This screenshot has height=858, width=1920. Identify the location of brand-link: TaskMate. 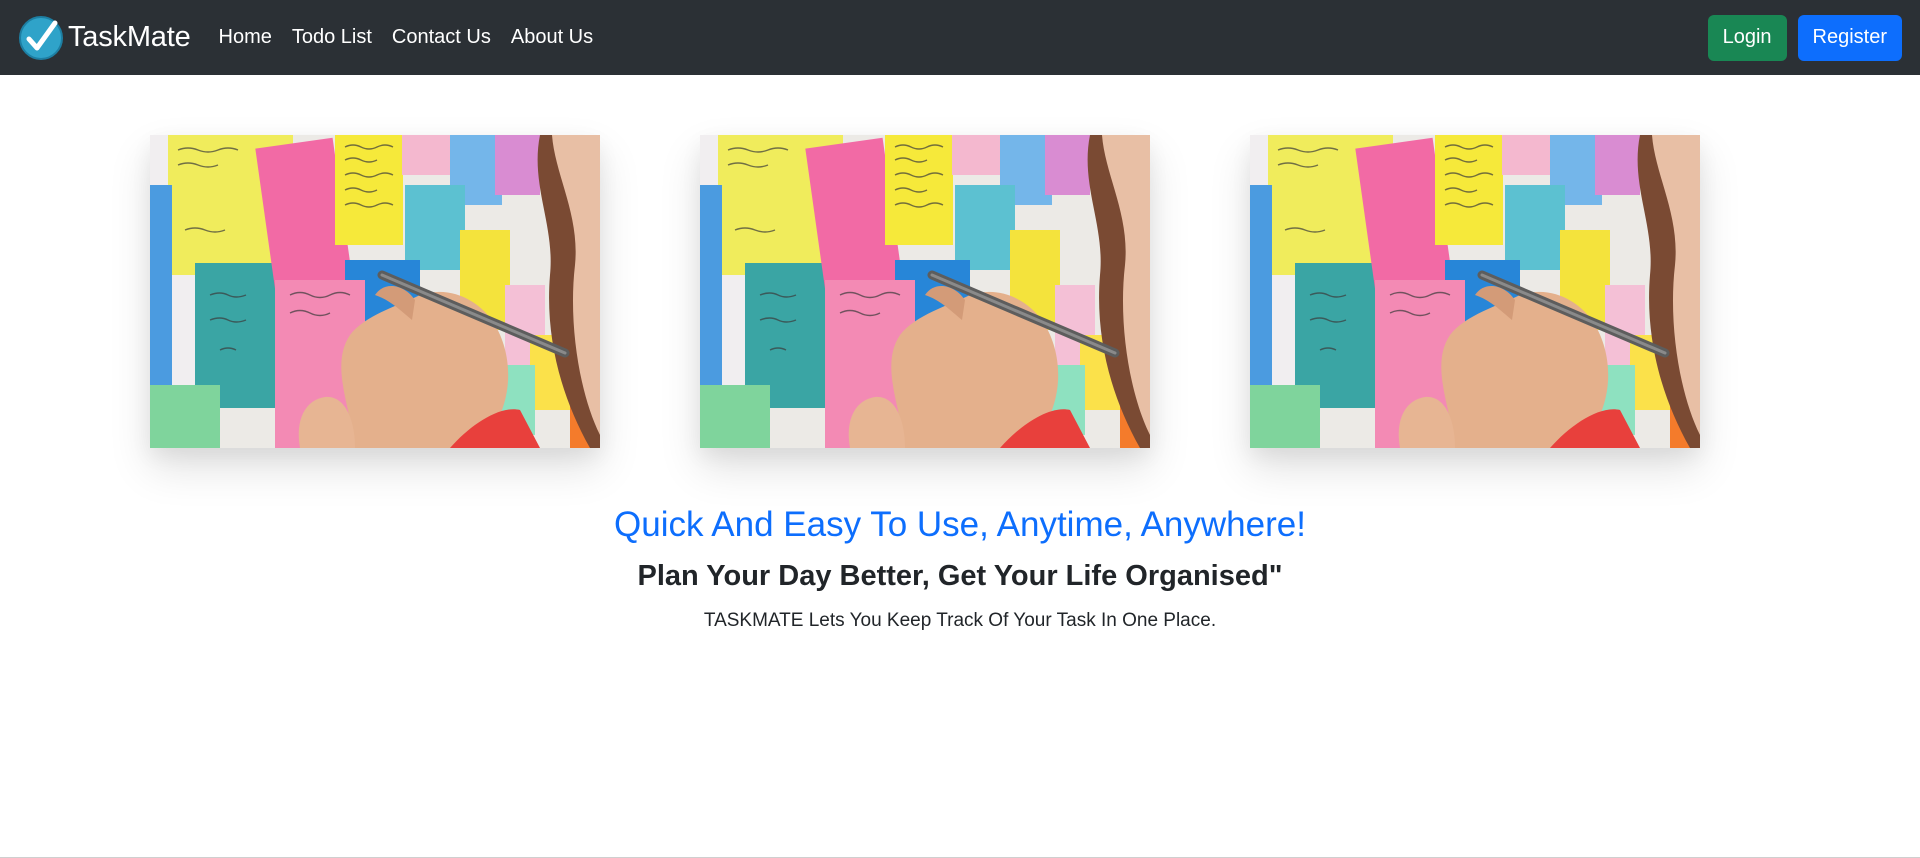
(104, 38).